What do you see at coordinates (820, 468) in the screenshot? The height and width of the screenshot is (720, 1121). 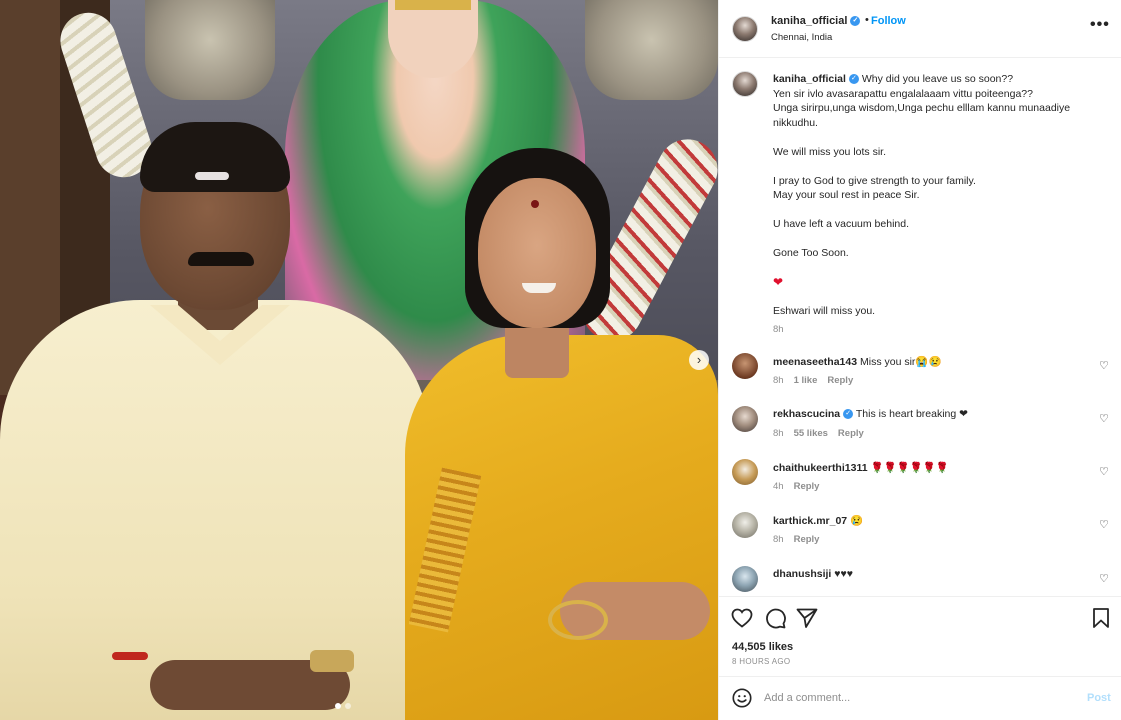 I see `comment-username: chaithukeerthi1311` at bounding box center [820, 468].